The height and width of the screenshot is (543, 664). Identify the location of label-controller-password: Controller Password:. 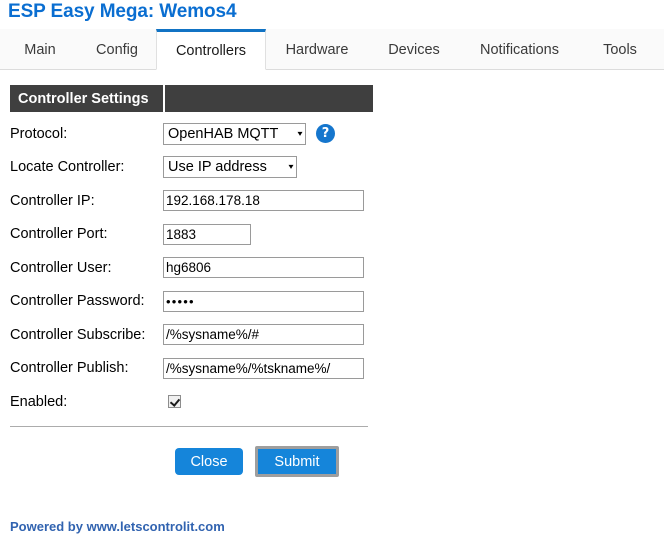
(77, 301).